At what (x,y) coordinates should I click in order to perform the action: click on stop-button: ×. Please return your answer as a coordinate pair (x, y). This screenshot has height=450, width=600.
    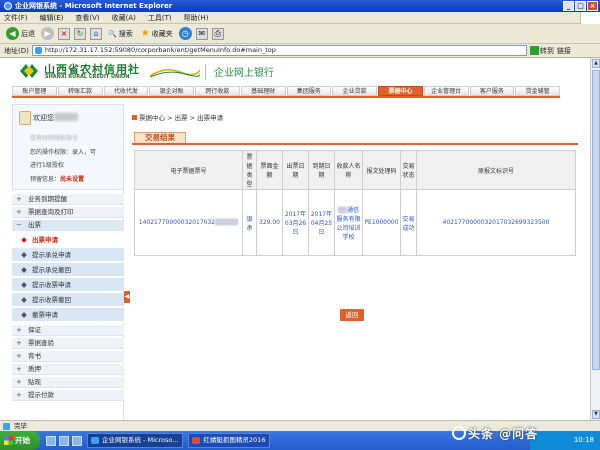
    Looking at the image, I should click on (64, 33).